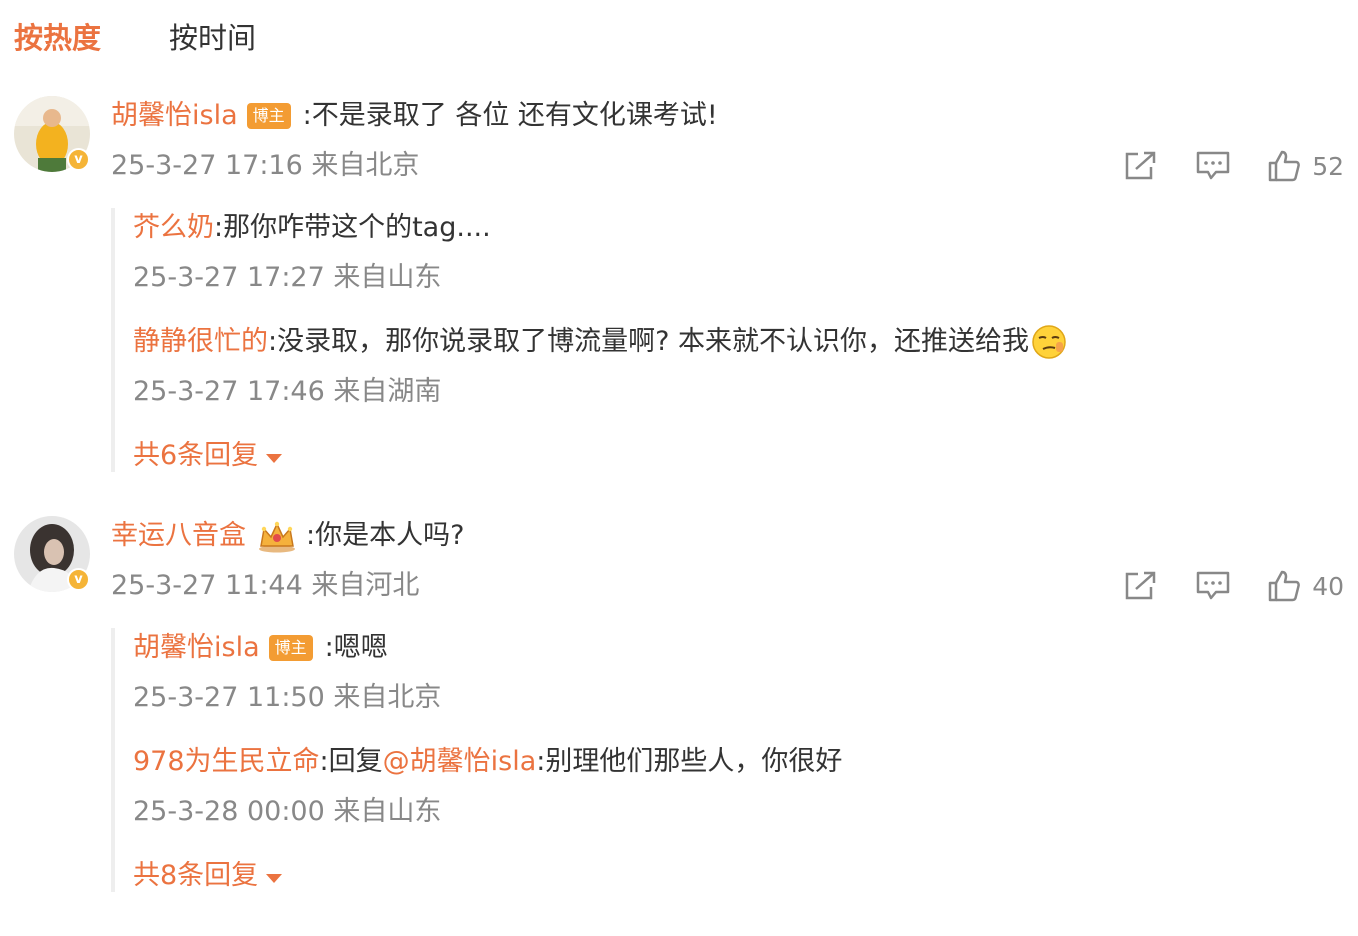 This screenshot has width=1358, height=936. What do you see at coordinates (672, 673) in the screenshot?
I see `reply-item: 胡馨怡isla 博主 :嗯嗯 25-3-27 11:50 来自北京` at bounding box center [672, 673].